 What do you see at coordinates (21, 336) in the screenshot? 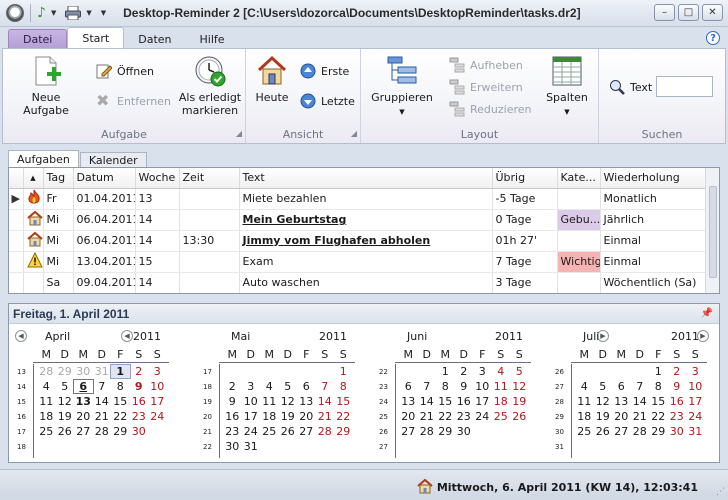
I see `prev-month-icon: ◀` at bounding box center [21, 336].